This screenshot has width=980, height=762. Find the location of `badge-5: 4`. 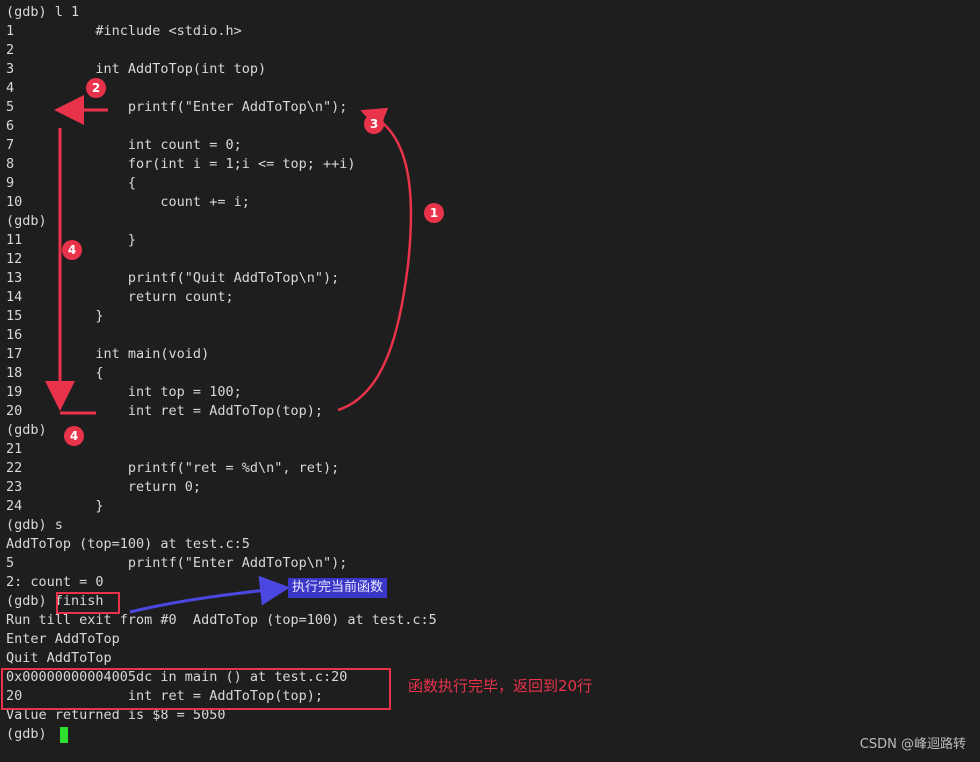

badge-5: 4 is located at coordinates (74, 436).